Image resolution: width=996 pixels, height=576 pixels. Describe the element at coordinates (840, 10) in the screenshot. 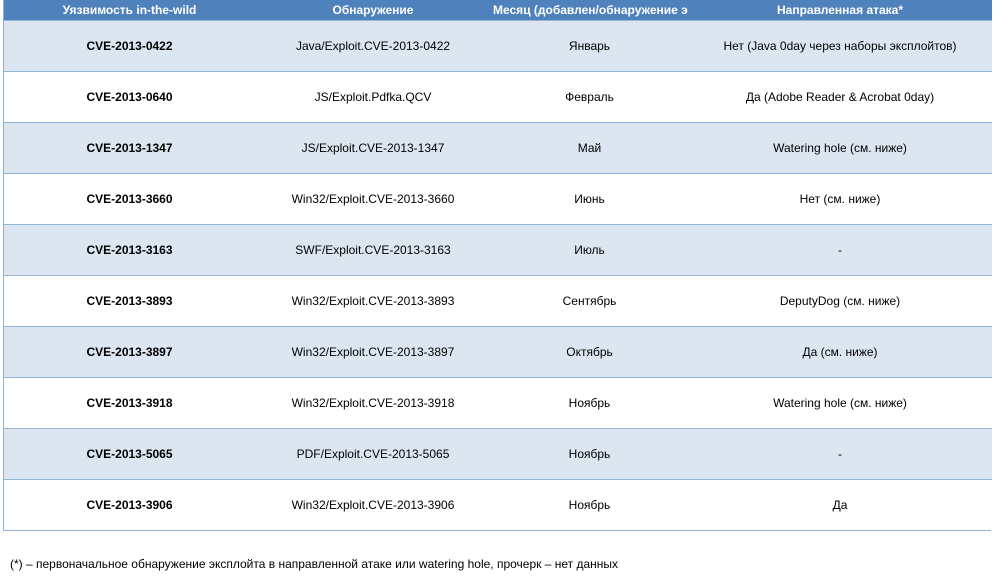

I see `header-targeted-attack: Направленная атака*` at that location.